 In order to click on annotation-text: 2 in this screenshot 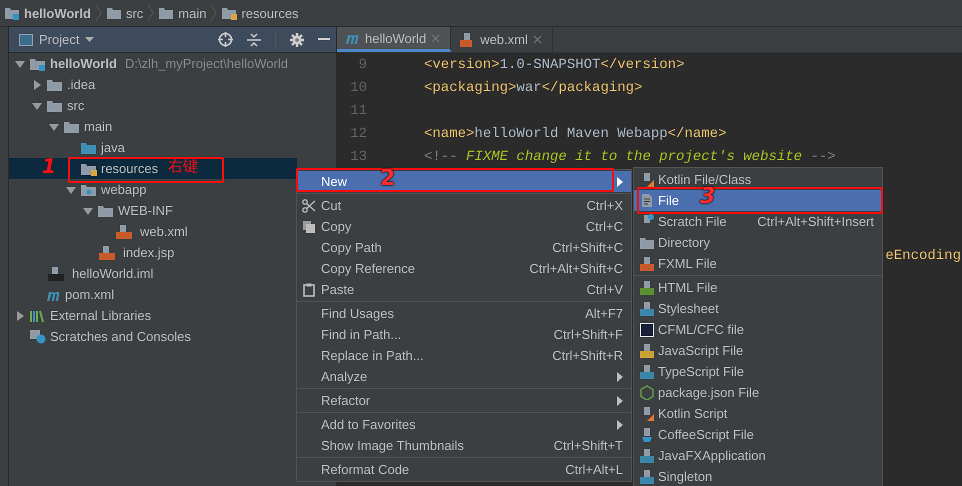, I will do `click(388, 179)`.